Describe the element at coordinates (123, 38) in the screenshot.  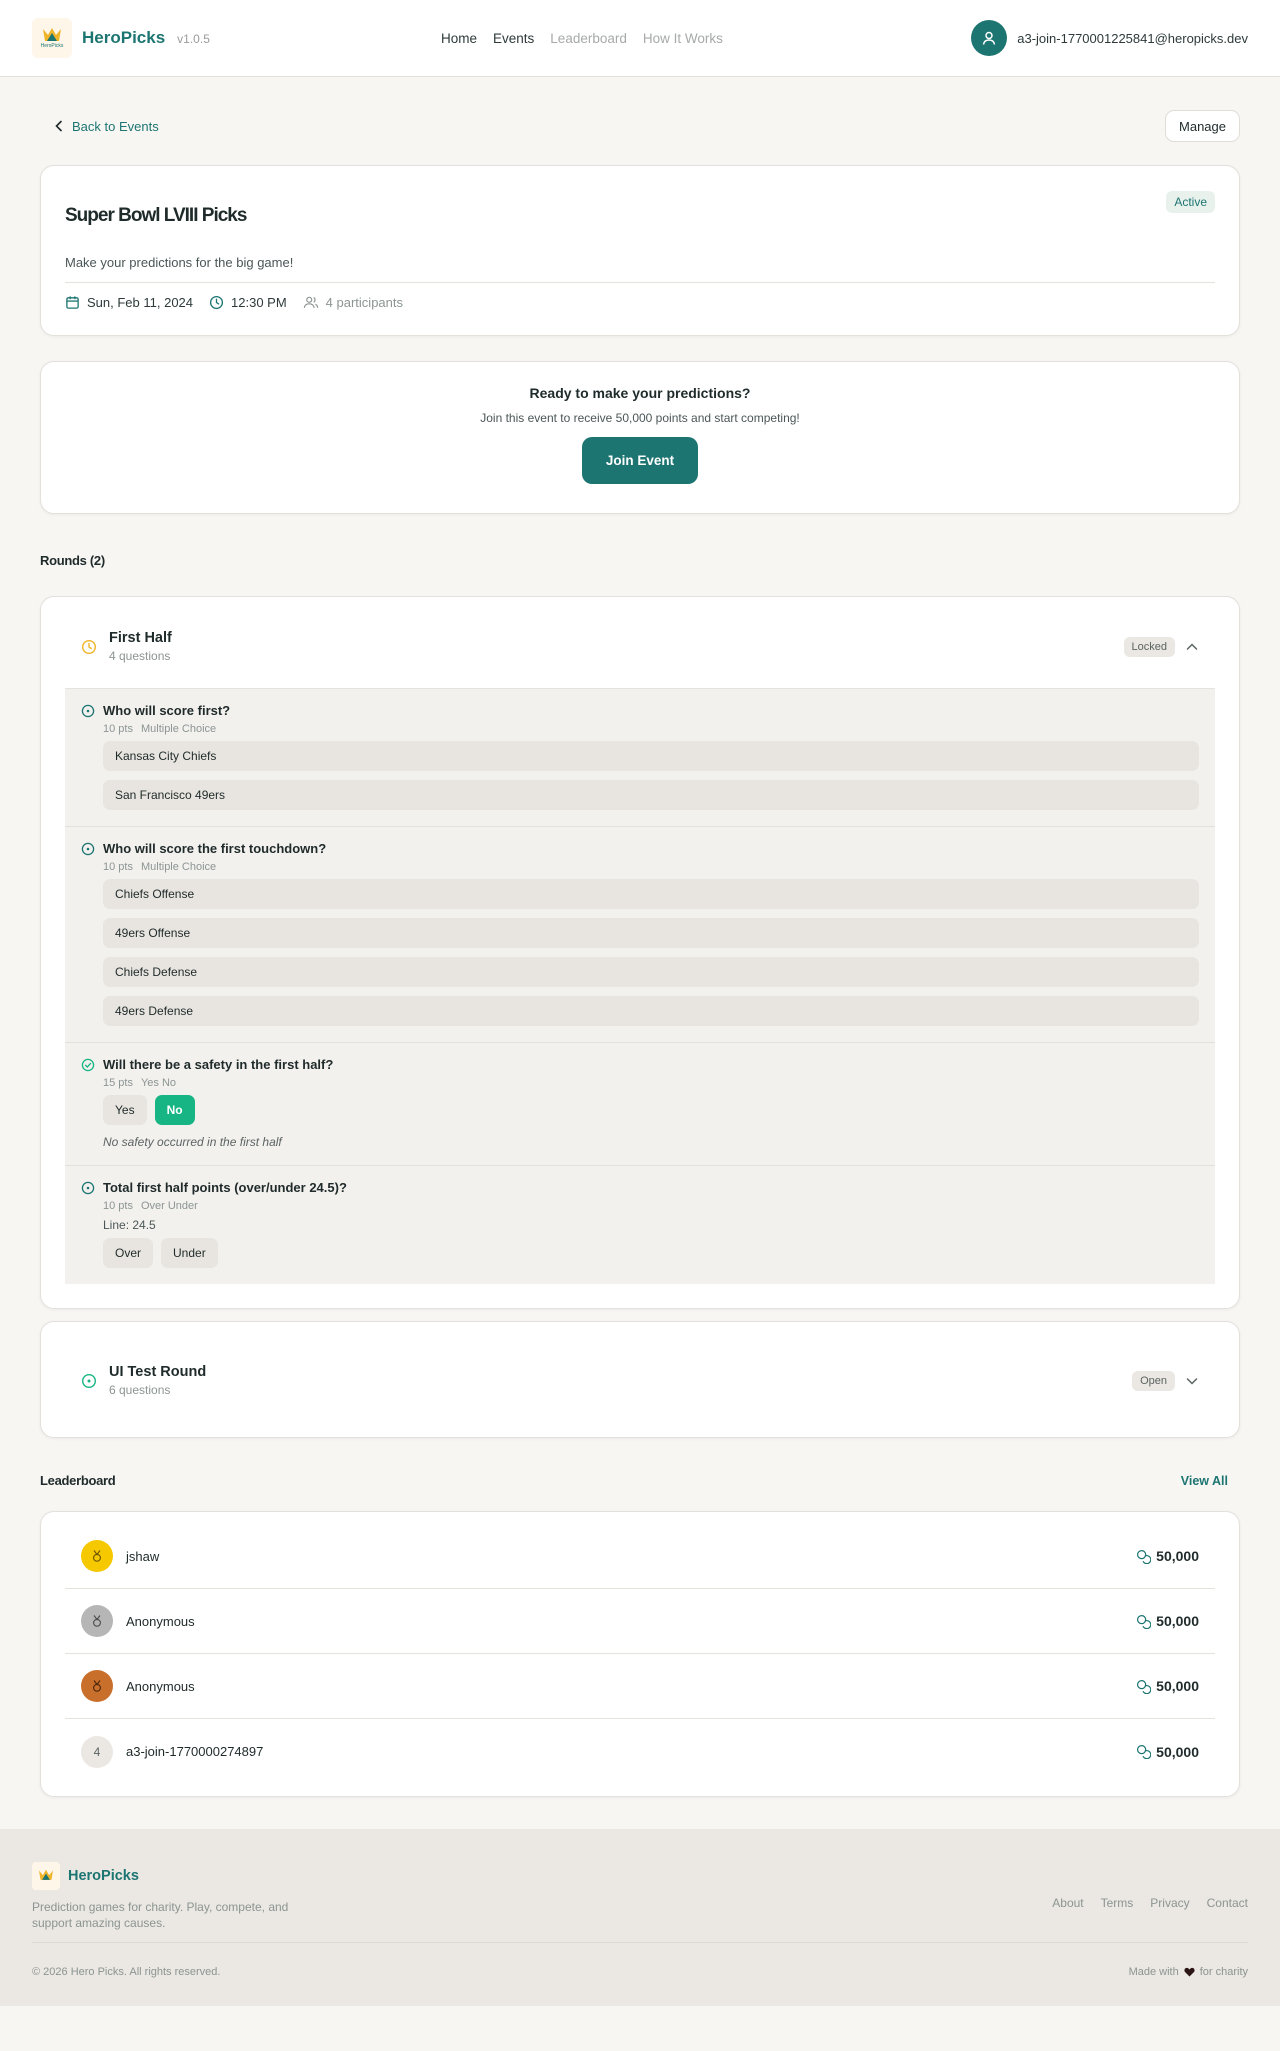
I see `brand-name: HeroPicks` at that location.